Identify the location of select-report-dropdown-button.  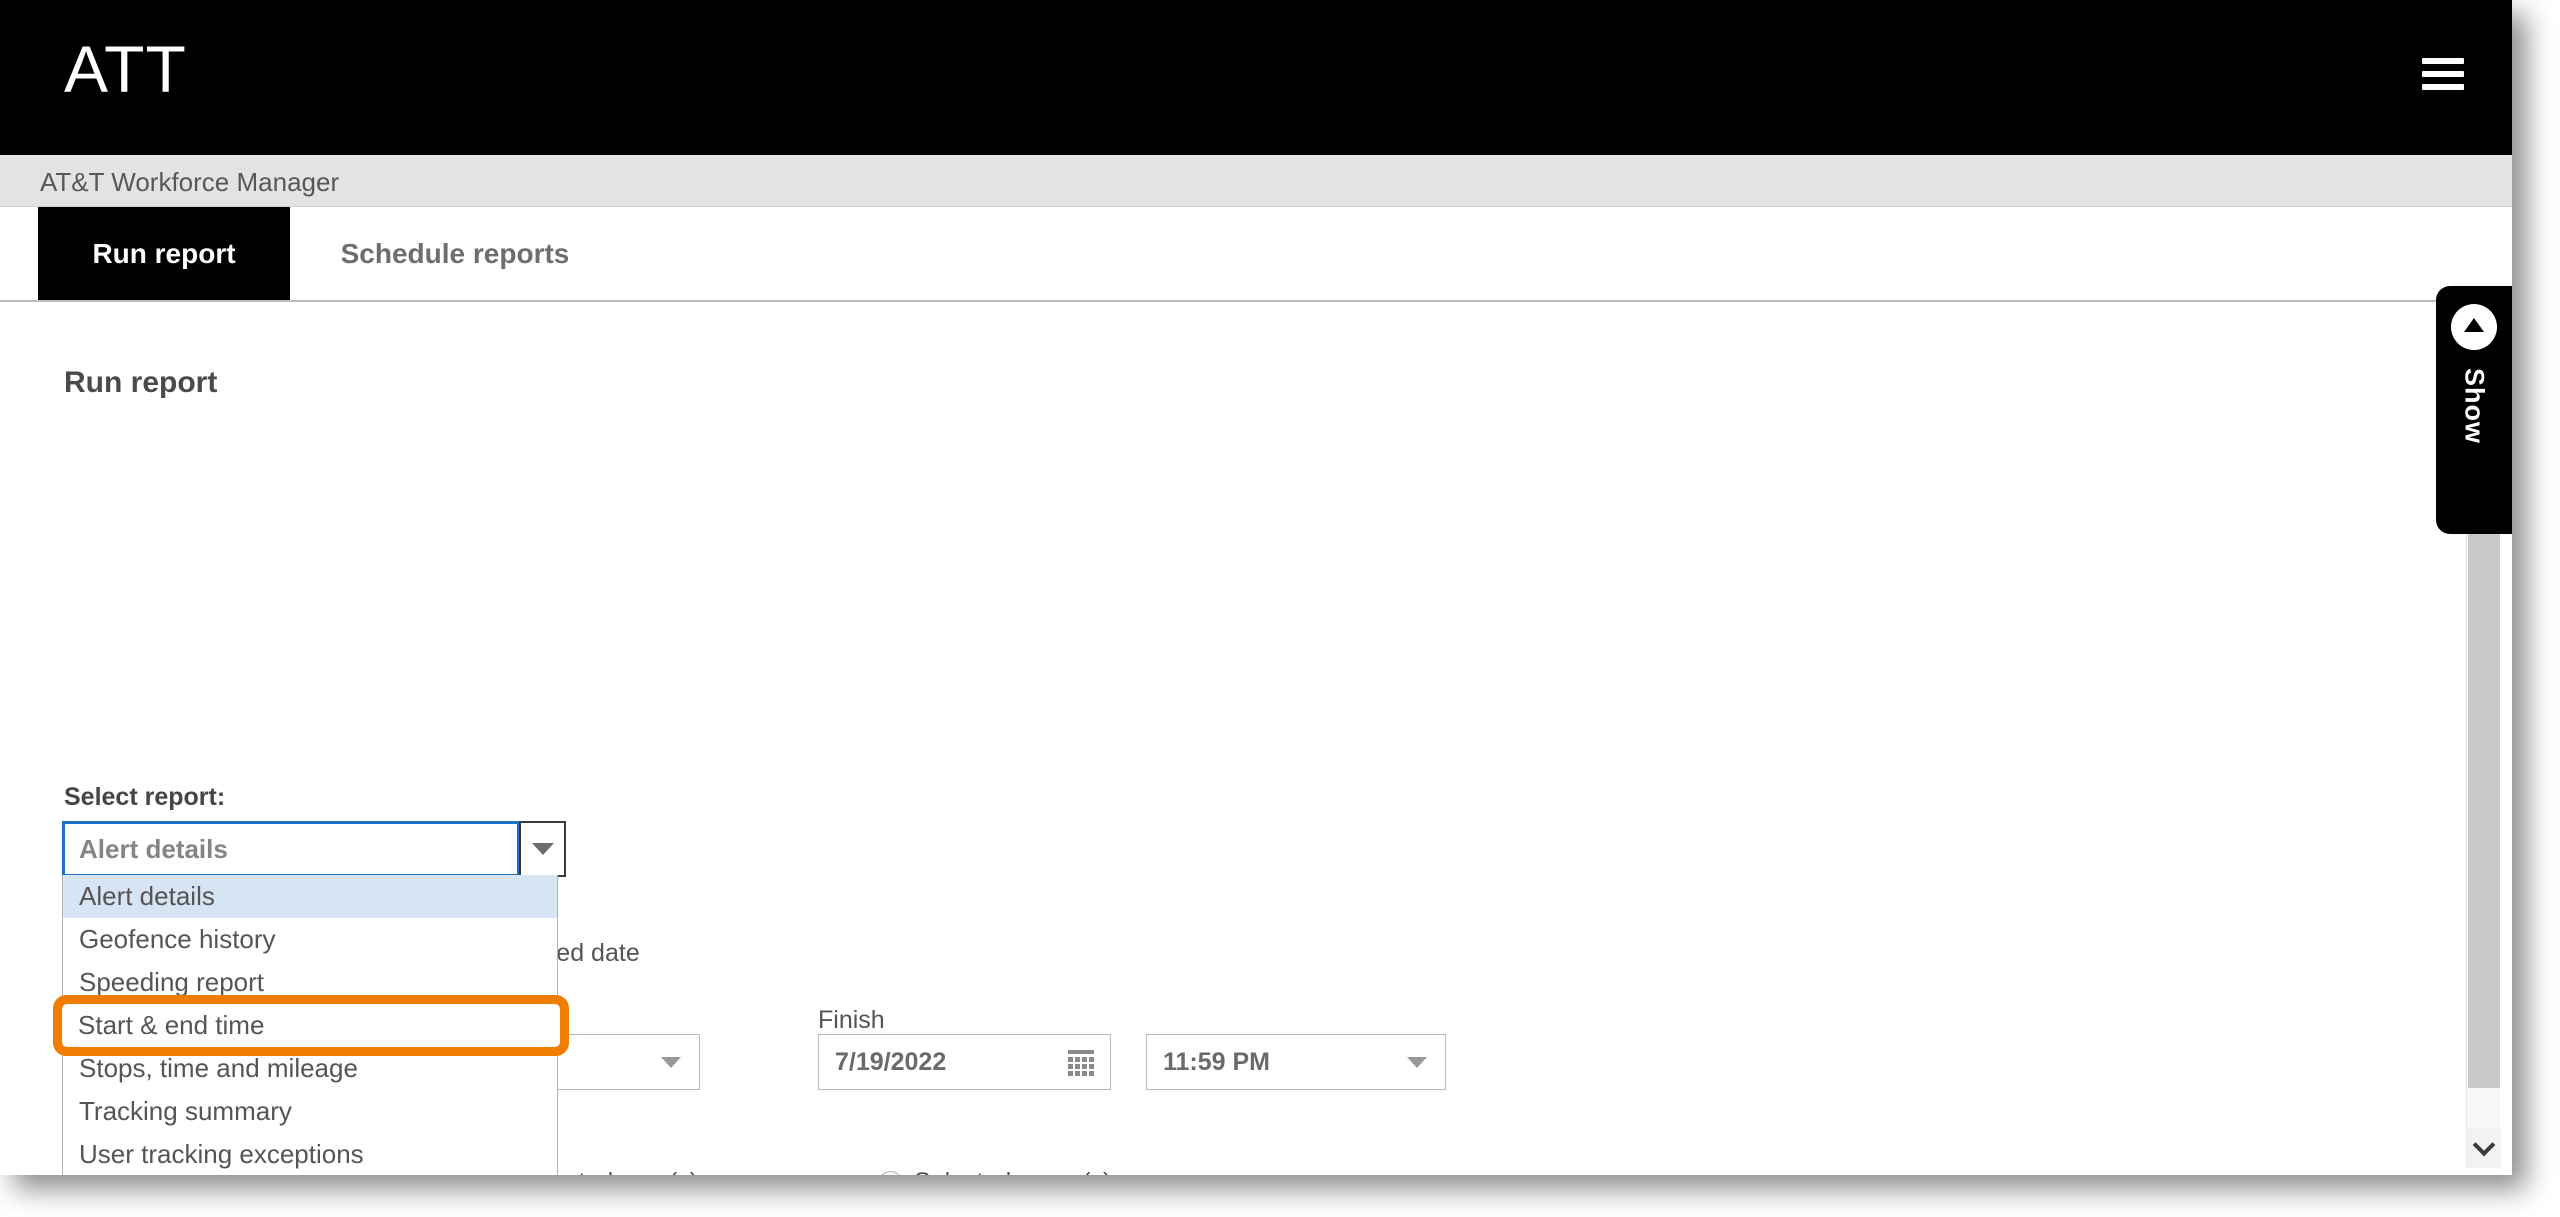
(542, 849).